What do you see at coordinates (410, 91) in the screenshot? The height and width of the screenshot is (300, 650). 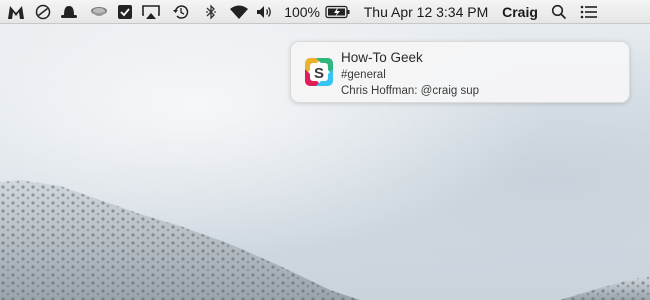 I see `notification-message: Chris Hoffman: @craig sup` at bounding box center [410, 91].